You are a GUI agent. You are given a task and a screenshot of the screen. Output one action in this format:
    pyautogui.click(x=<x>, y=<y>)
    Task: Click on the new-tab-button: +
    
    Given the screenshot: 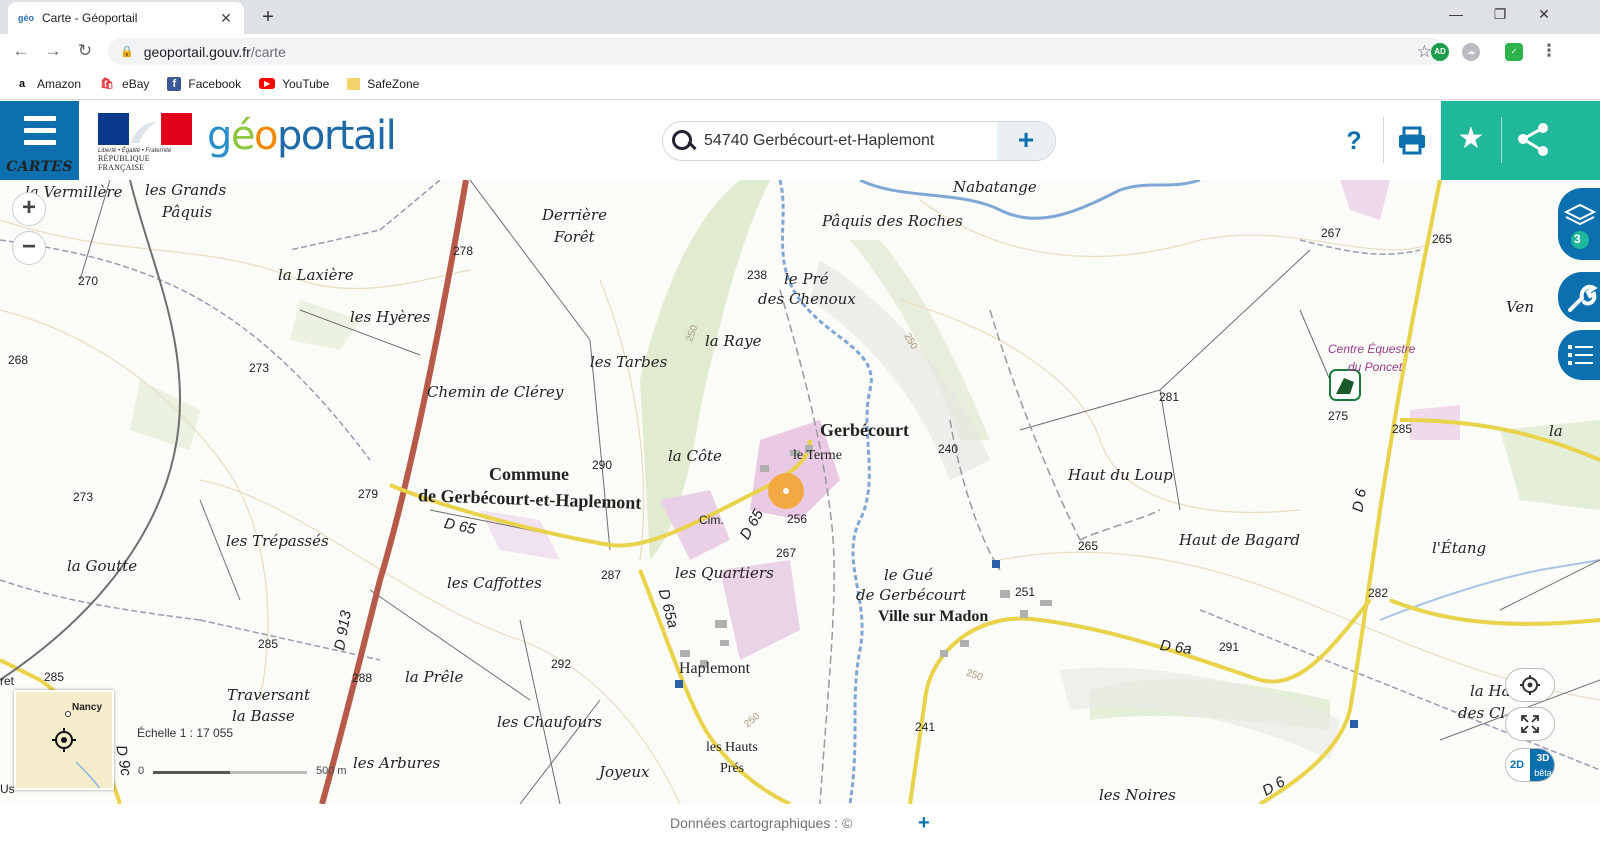 What is the action you would take?
    pyautogui.click(x=268, y=18)
    